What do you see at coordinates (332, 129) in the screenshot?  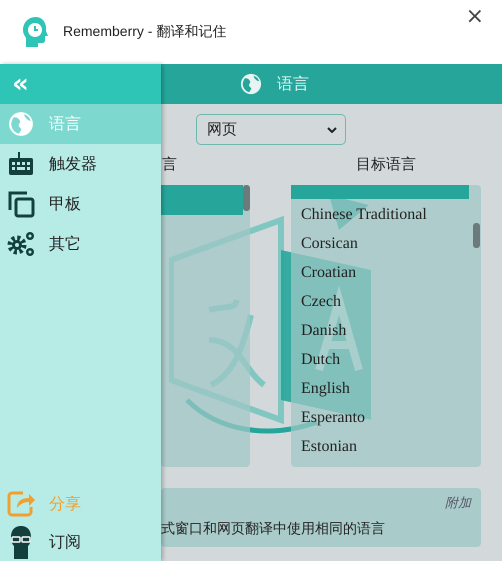 I see `chevron-icon` at bounding box center [332, 129].